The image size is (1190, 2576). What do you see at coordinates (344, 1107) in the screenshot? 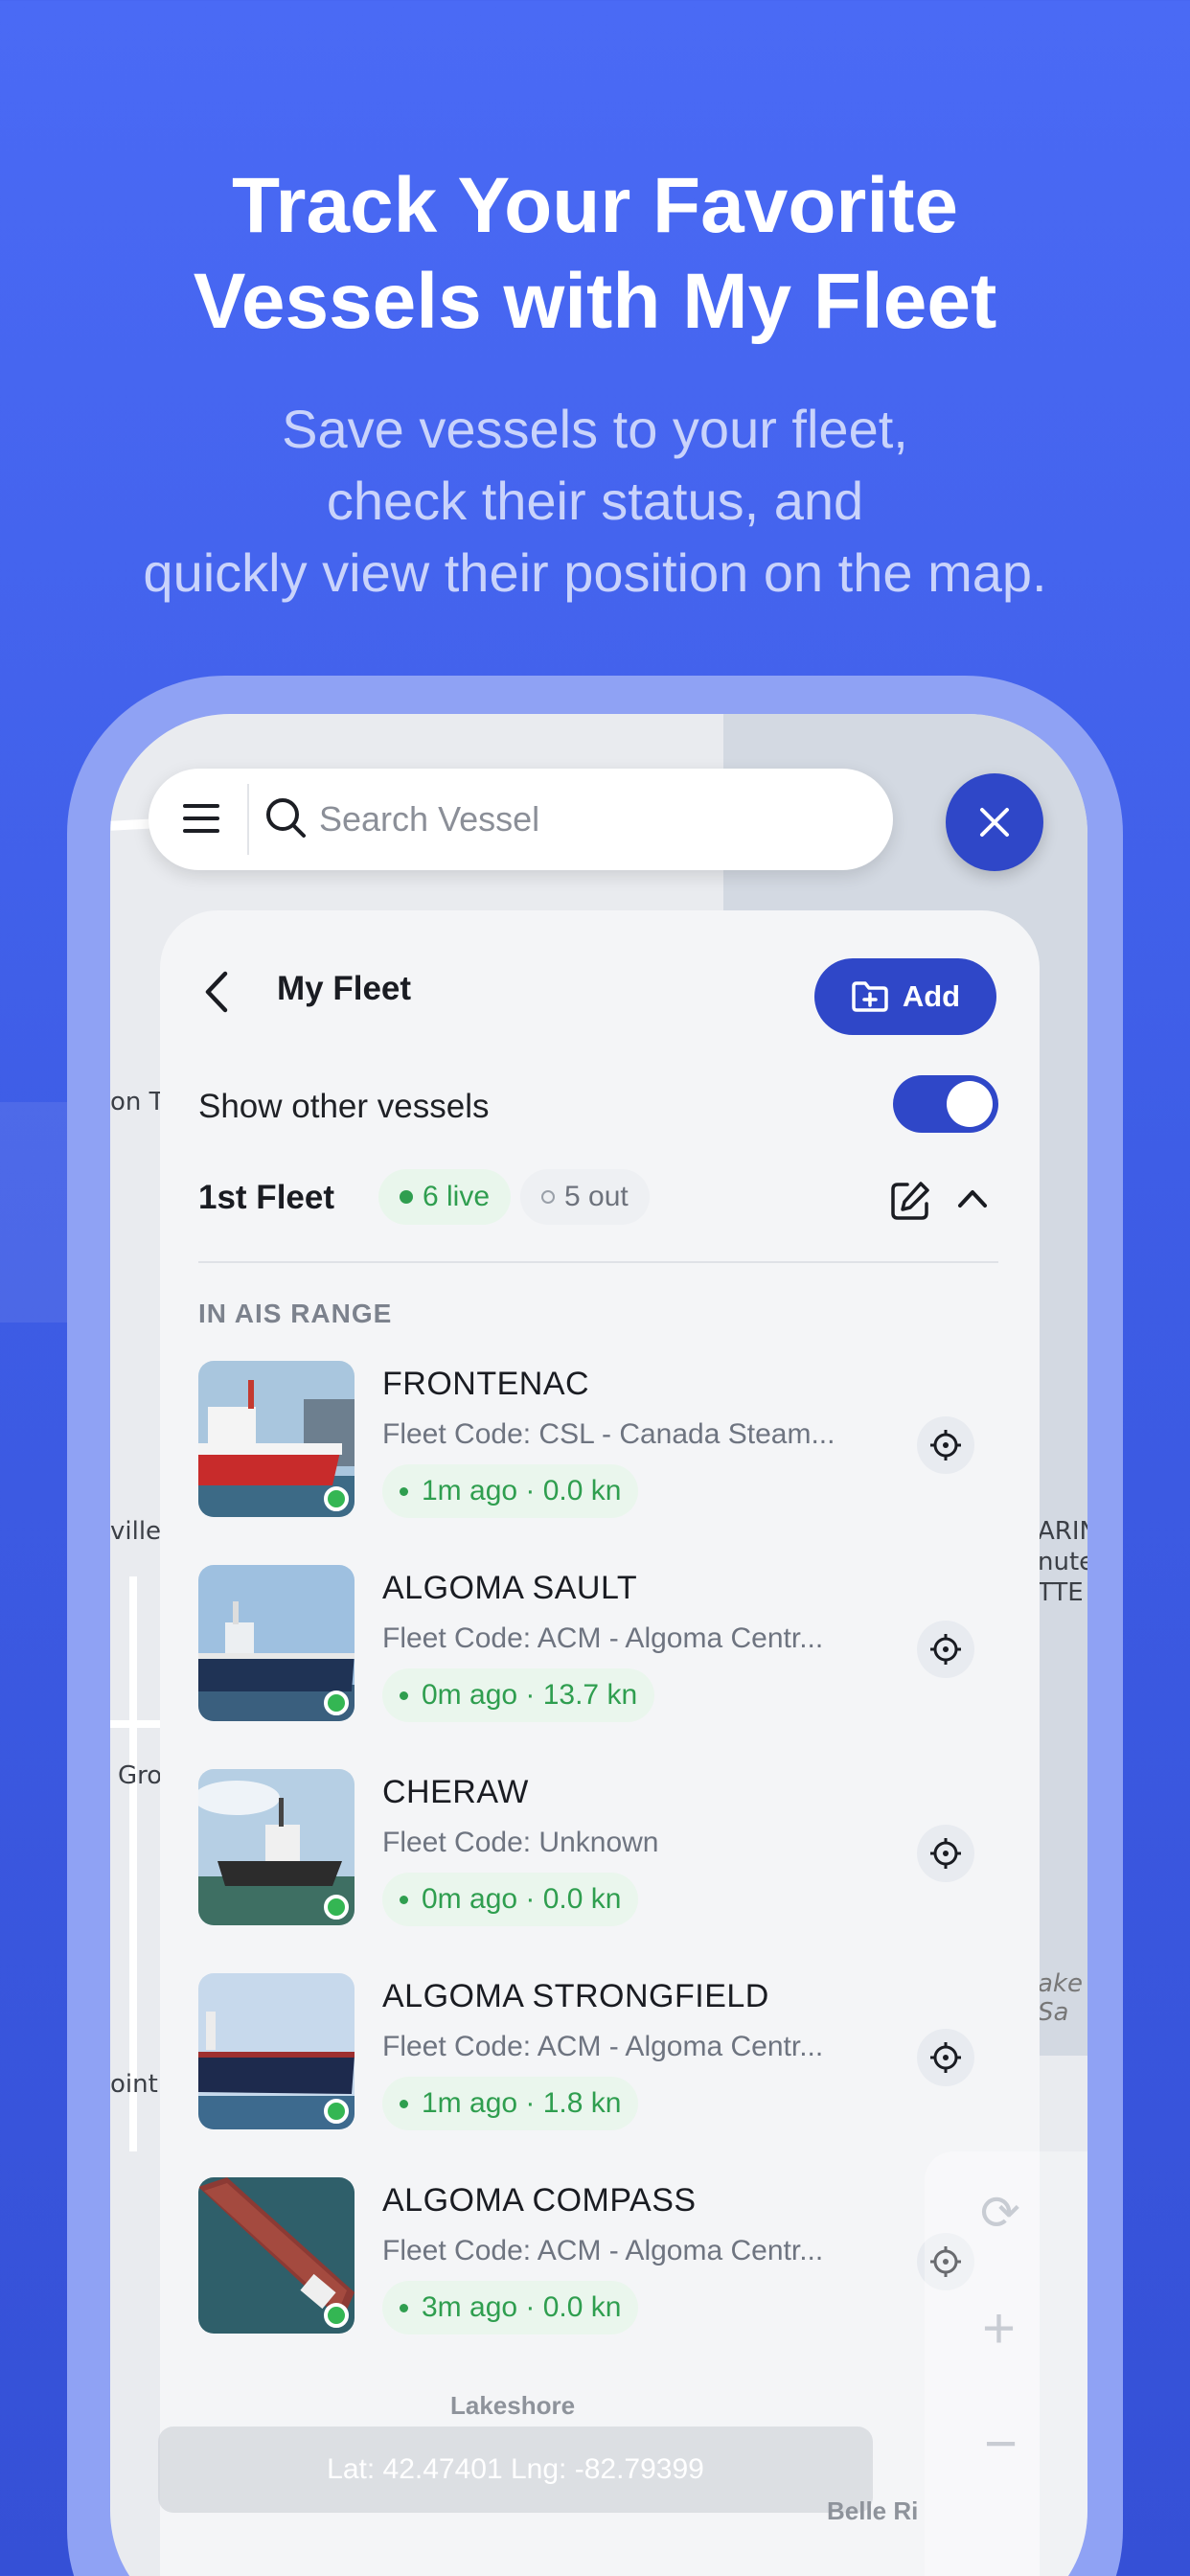
I see `show-other-vessels-label: Show other vessels` at bounding box center [344, 1107].